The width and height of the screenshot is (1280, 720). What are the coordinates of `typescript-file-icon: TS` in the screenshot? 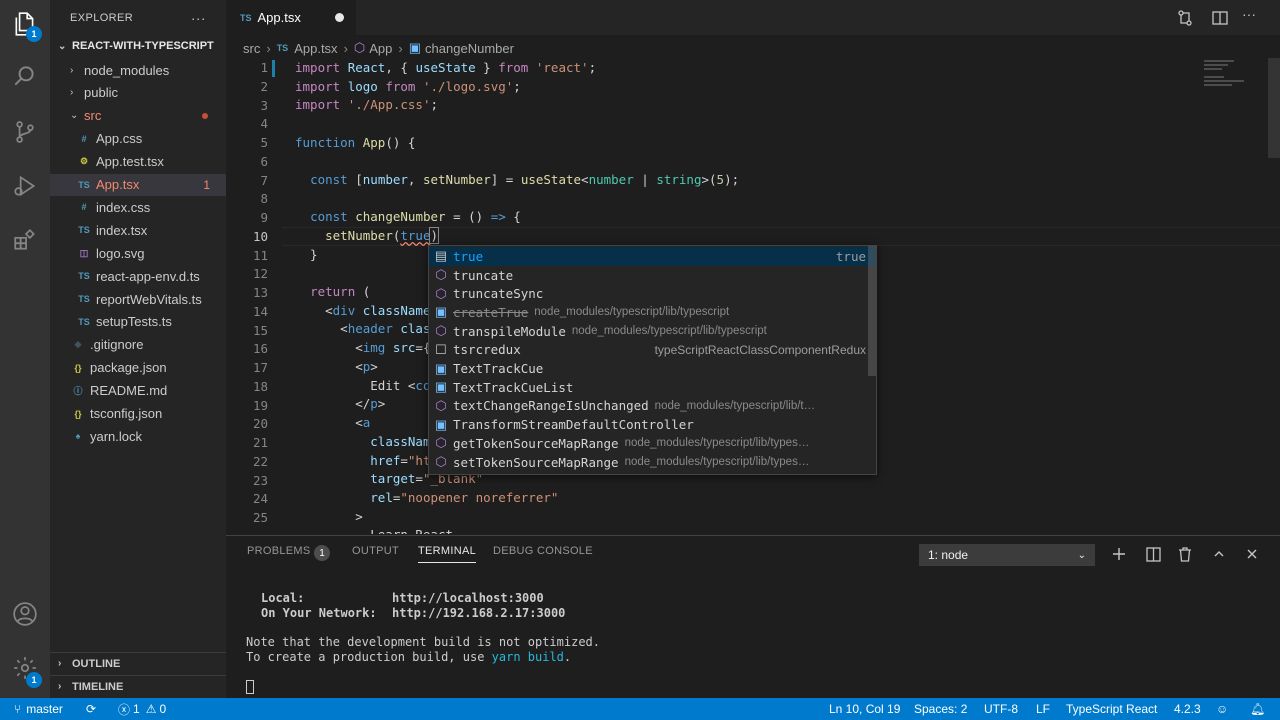 It's located at (282, 48).